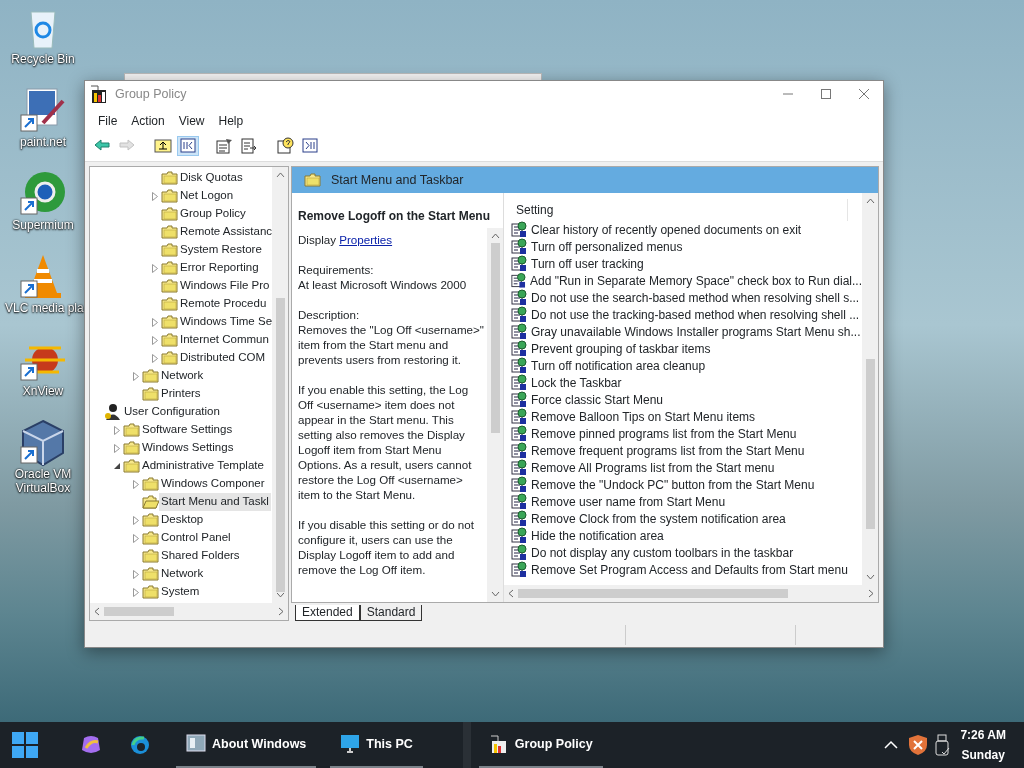 This screenshot has height=768, width=1024. I want to click on start-icon, so click(25, 745).